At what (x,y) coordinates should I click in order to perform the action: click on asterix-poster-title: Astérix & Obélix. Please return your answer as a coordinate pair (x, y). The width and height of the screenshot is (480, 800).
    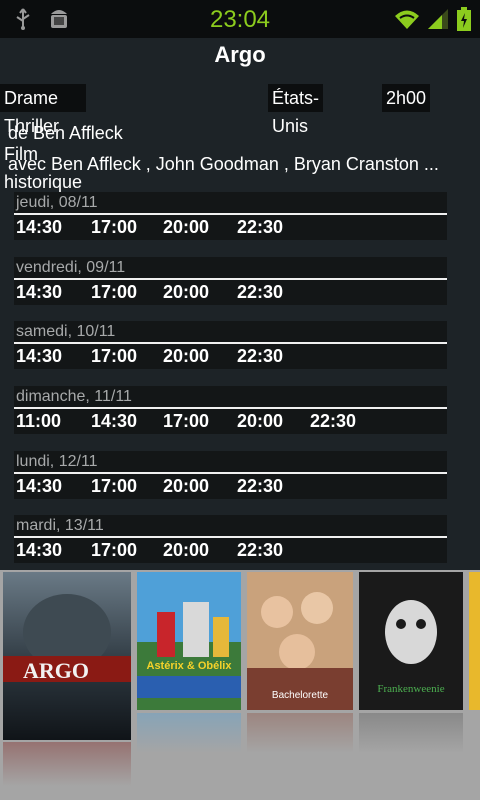
    Looking at the image, I should click on (190, 666).